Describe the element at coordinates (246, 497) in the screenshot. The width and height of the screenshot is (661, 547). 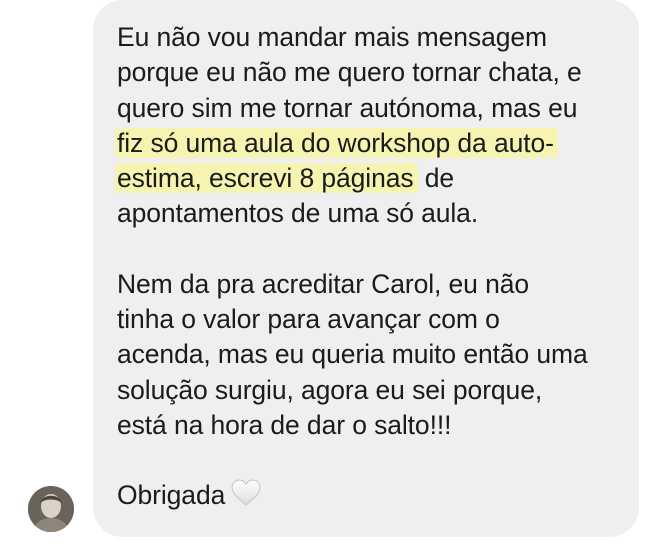
I see `white-heart-icon` at that location.